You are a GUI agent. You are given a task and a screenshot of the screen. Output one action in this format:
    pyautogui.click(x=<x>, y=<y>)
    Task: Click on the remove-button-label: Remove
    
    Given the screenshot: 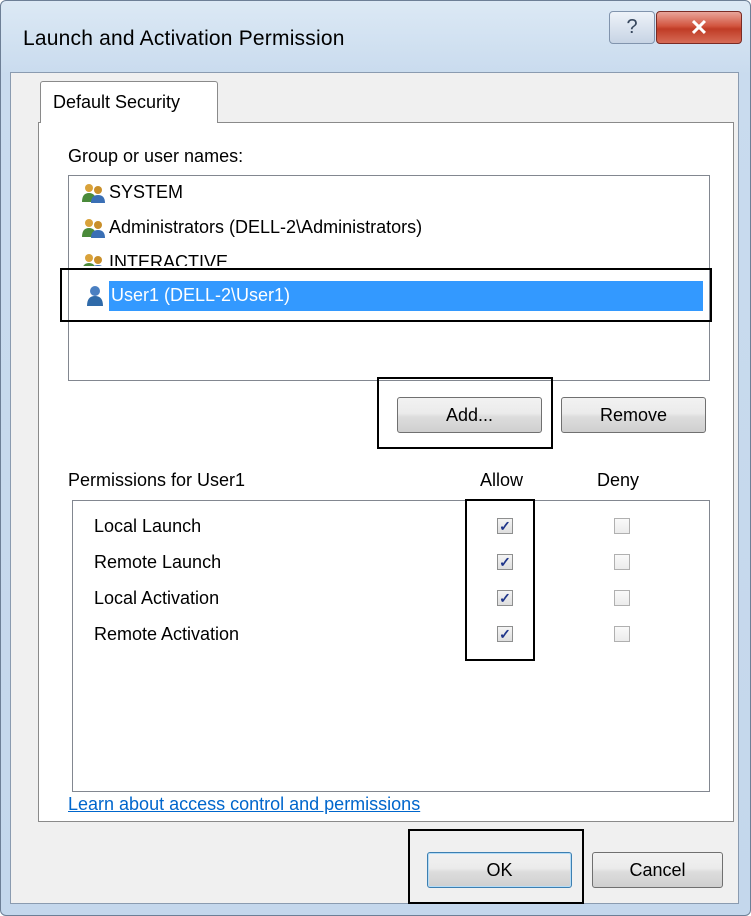 What is the action you would take?
    pyautogui.click(x=633, y=414)
    